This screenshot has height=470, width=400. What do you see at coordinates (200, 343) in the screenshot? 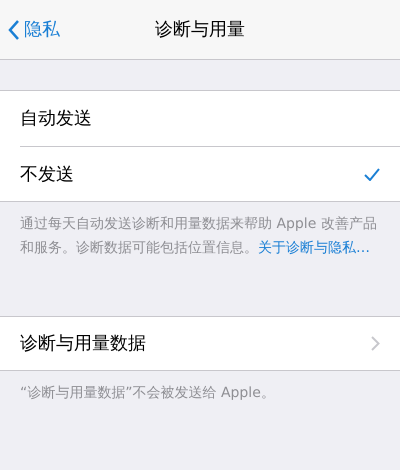
I see `data-row: 诊断与用量数据` at bounding box center [200, 343].